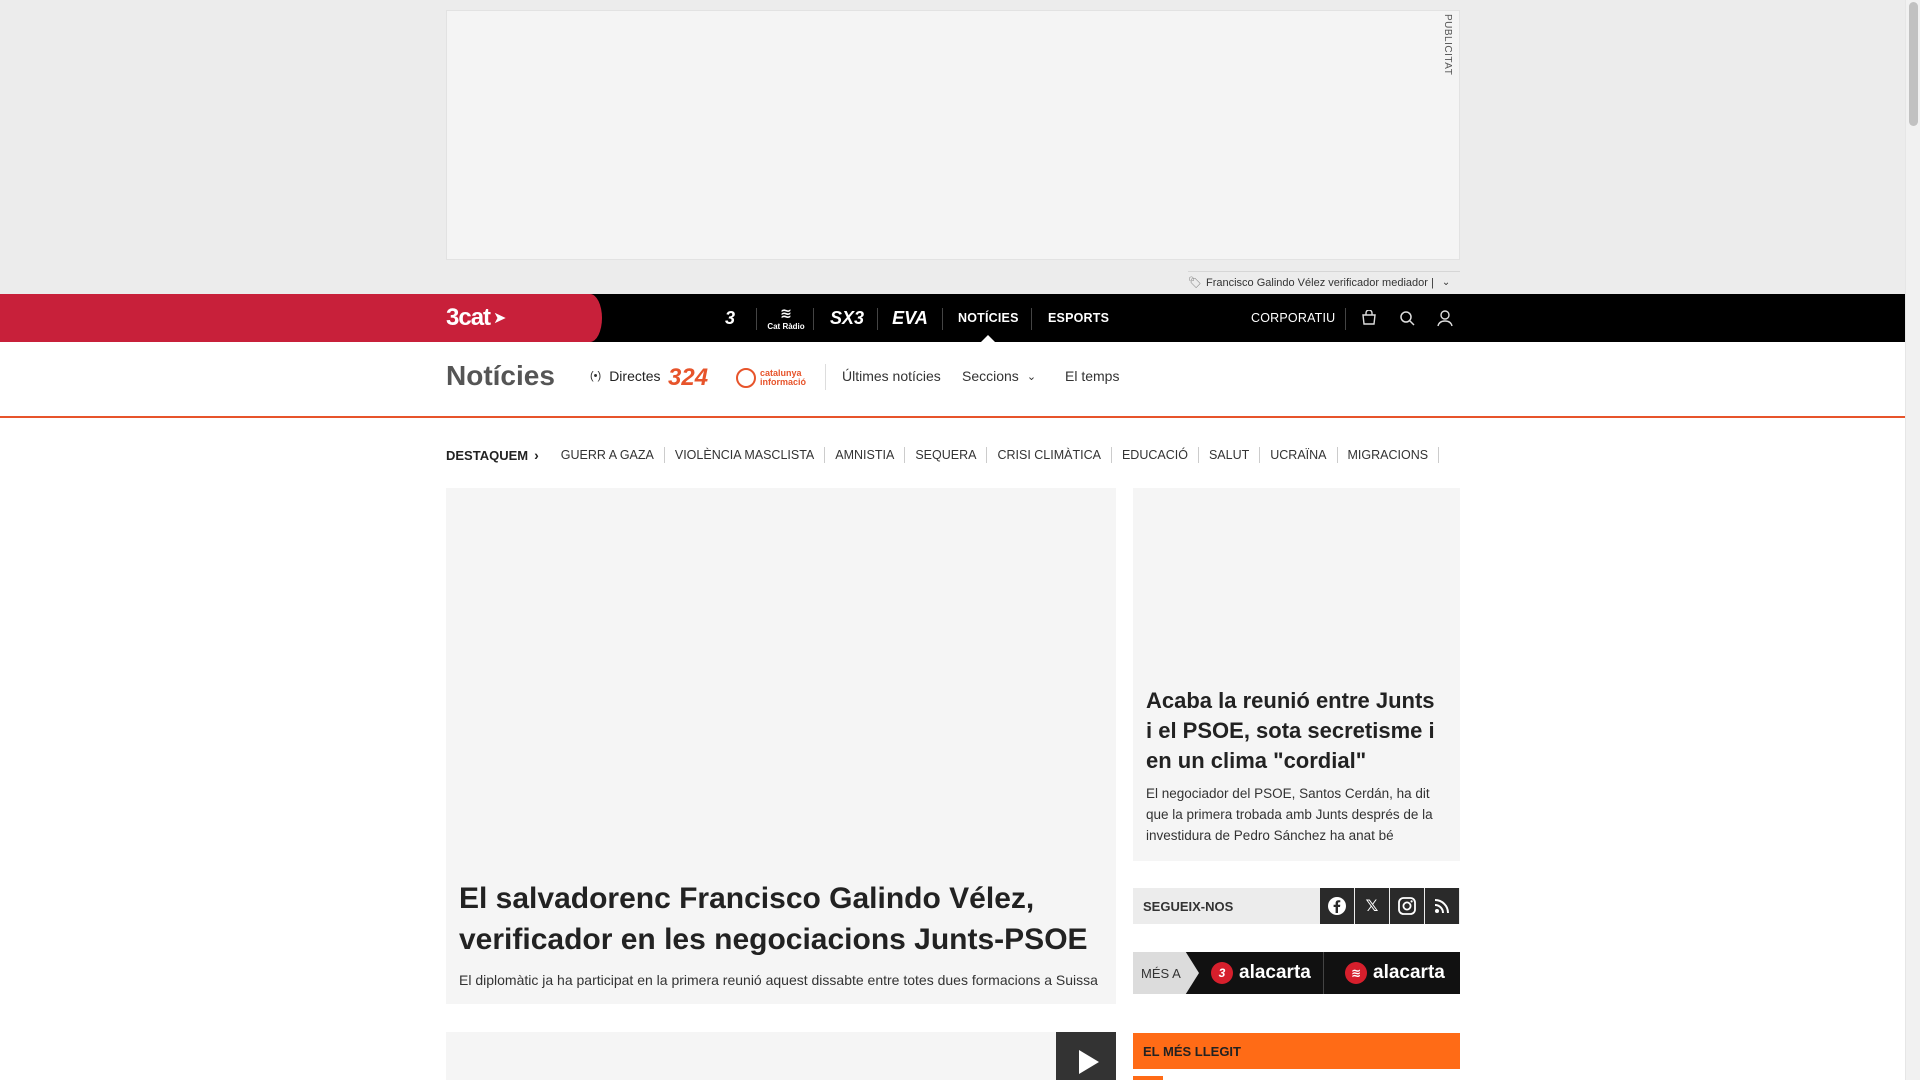 The image size is (1920, 1080). Describe the element at coordinates (536, 455) in the screenshot. I see `chevron-right-icon: ›` at that location.